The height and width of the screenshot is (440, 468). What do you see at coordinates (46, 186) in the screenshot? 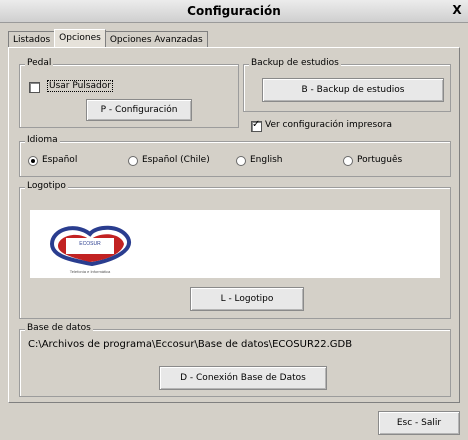
I see `logotipo-legend: Logotipo` at bounding box center [46, 186].